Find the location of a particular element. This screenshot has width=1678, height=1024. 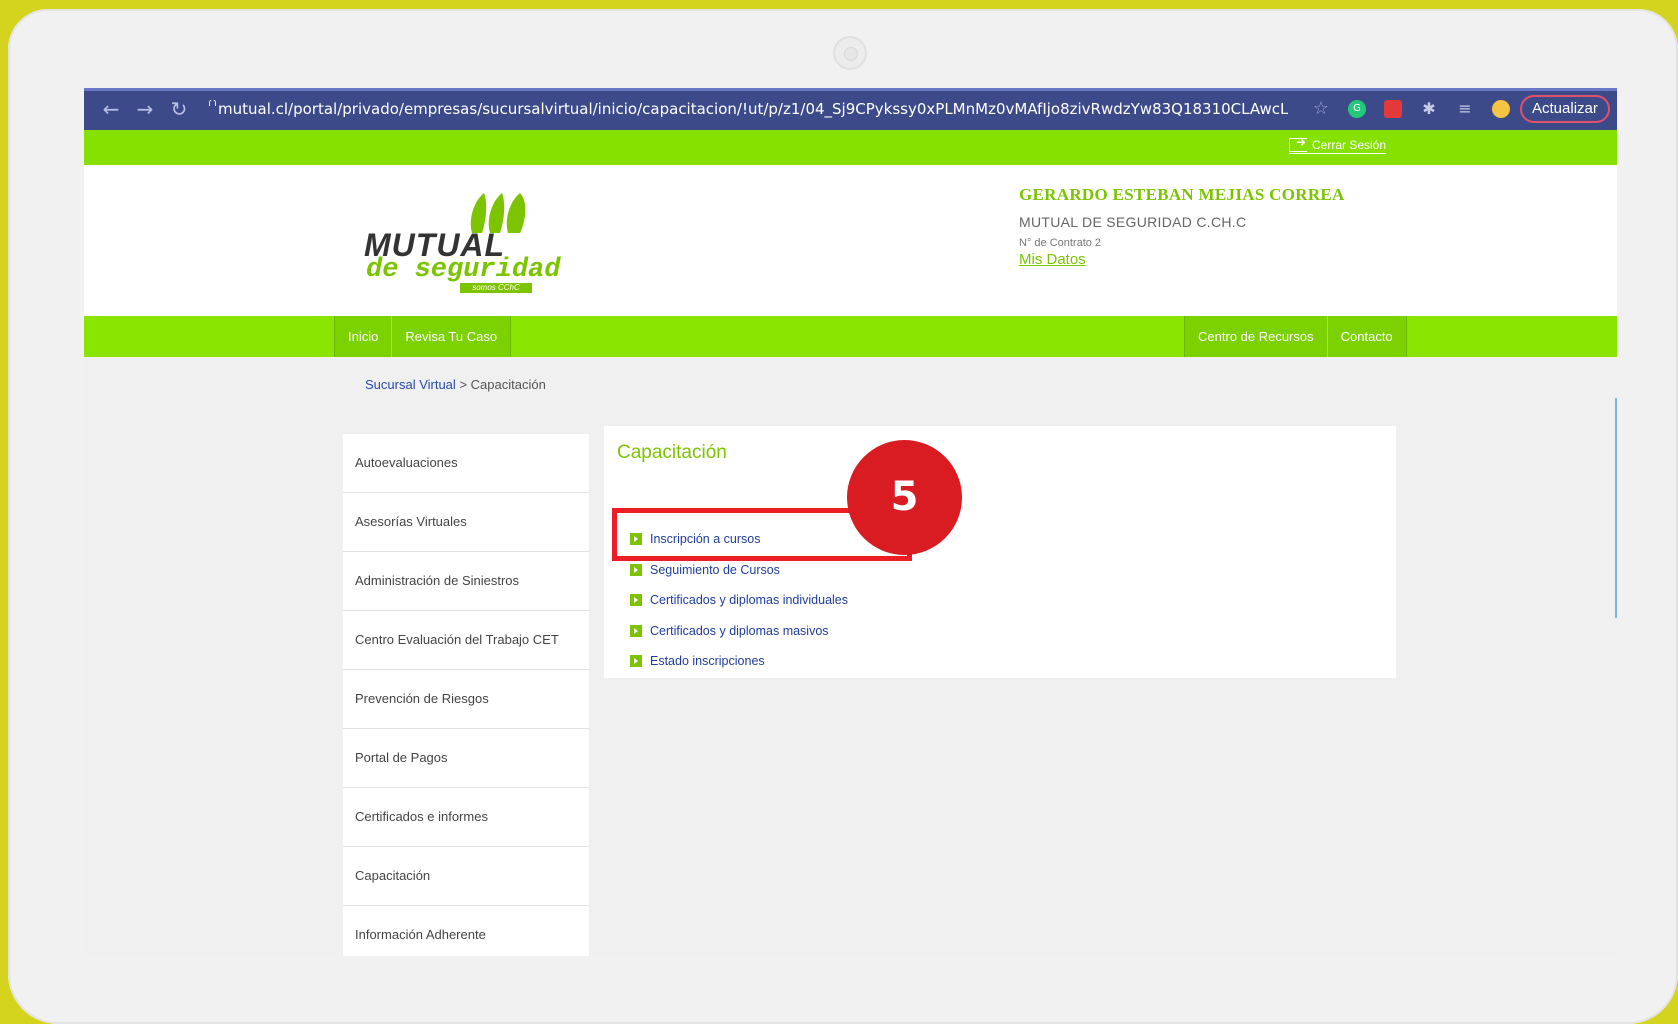

nav-inicio: Inicio is located at coordinates (363, 336).